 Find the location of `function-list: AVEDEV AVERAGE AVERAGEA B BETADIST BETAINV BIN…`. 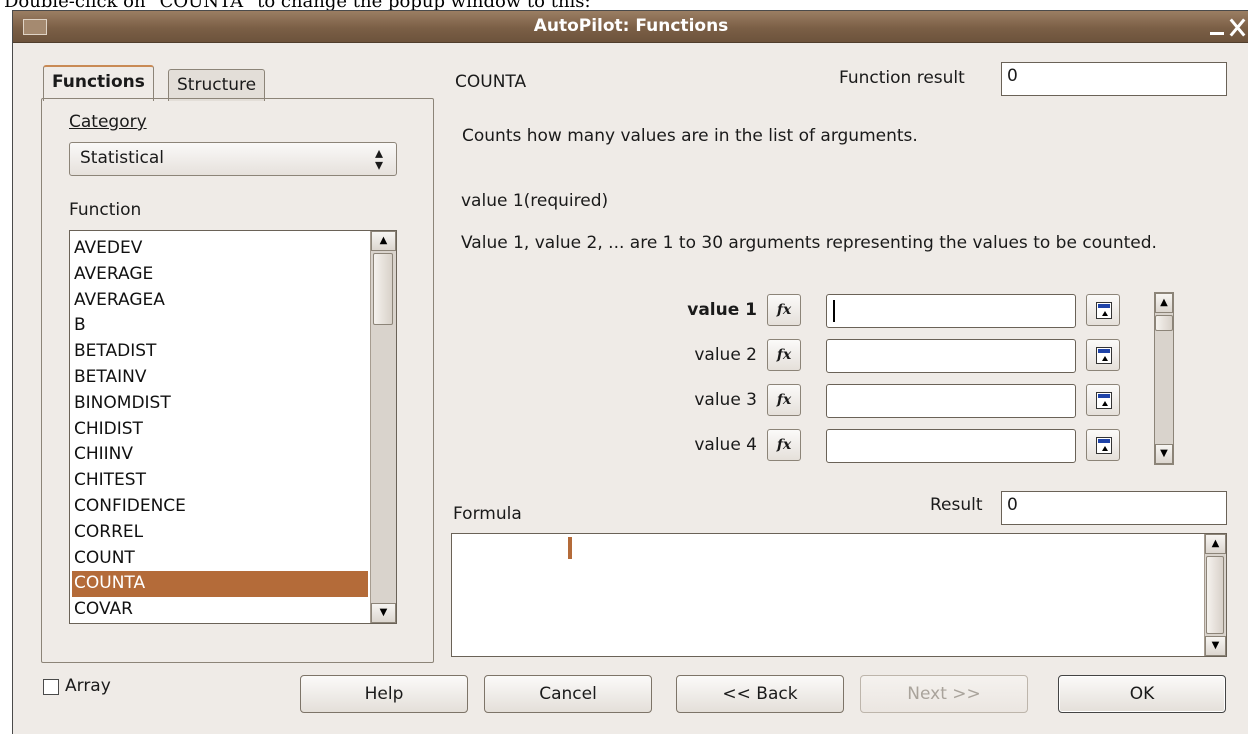

function-list: AVEDEV AVERAGE AVERAGEA B BETADIST BETAINV BIN… is located at coordinates (233, 427).